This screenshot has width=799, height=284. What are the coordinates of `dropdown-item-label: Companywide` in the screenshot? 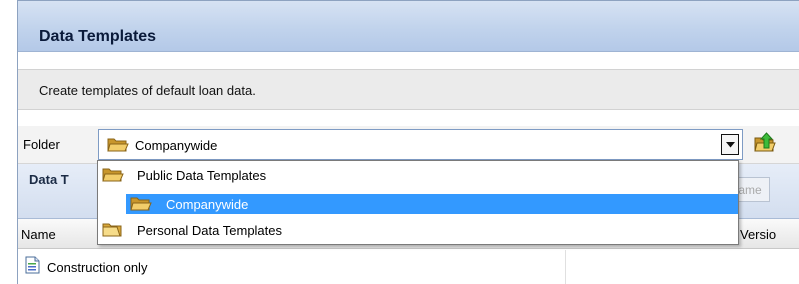 It's located at (207, 204).